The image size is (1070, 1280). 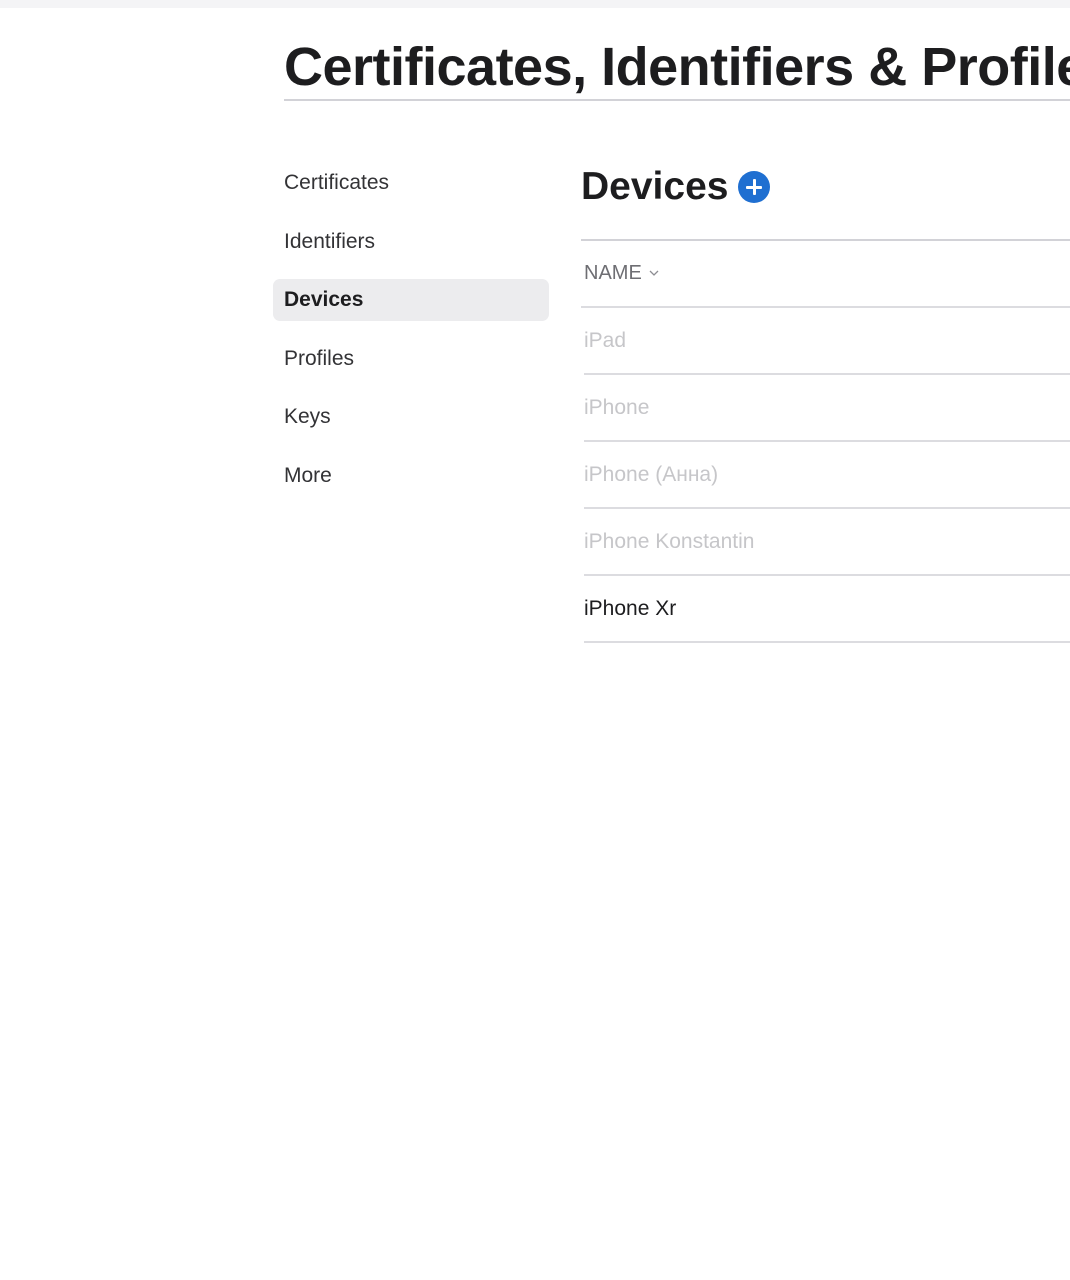 What do you see at coordinates (605, 340) in the screenshot?
I see `device-name: iPad` at bounding box center [605, 340].